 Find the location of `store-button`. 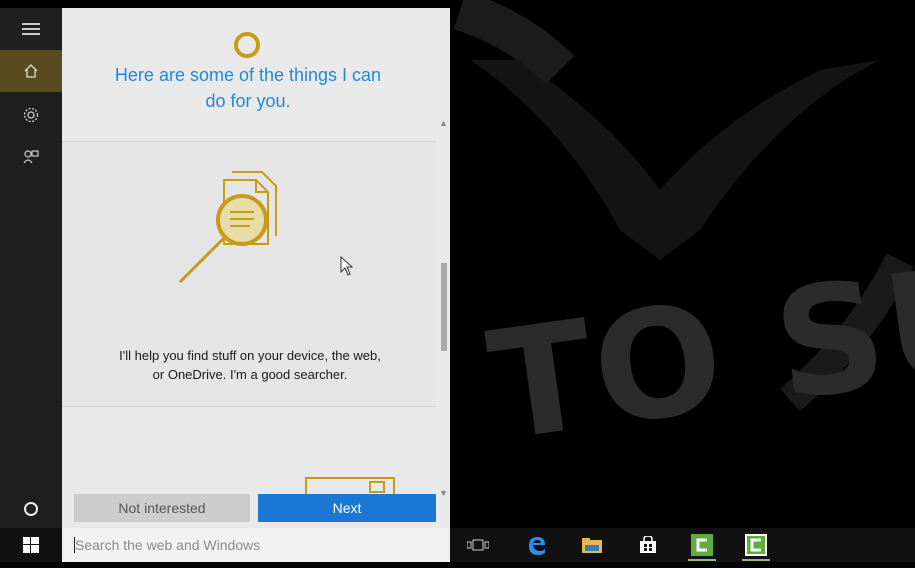

store-button is located at coordinates (648, 545).